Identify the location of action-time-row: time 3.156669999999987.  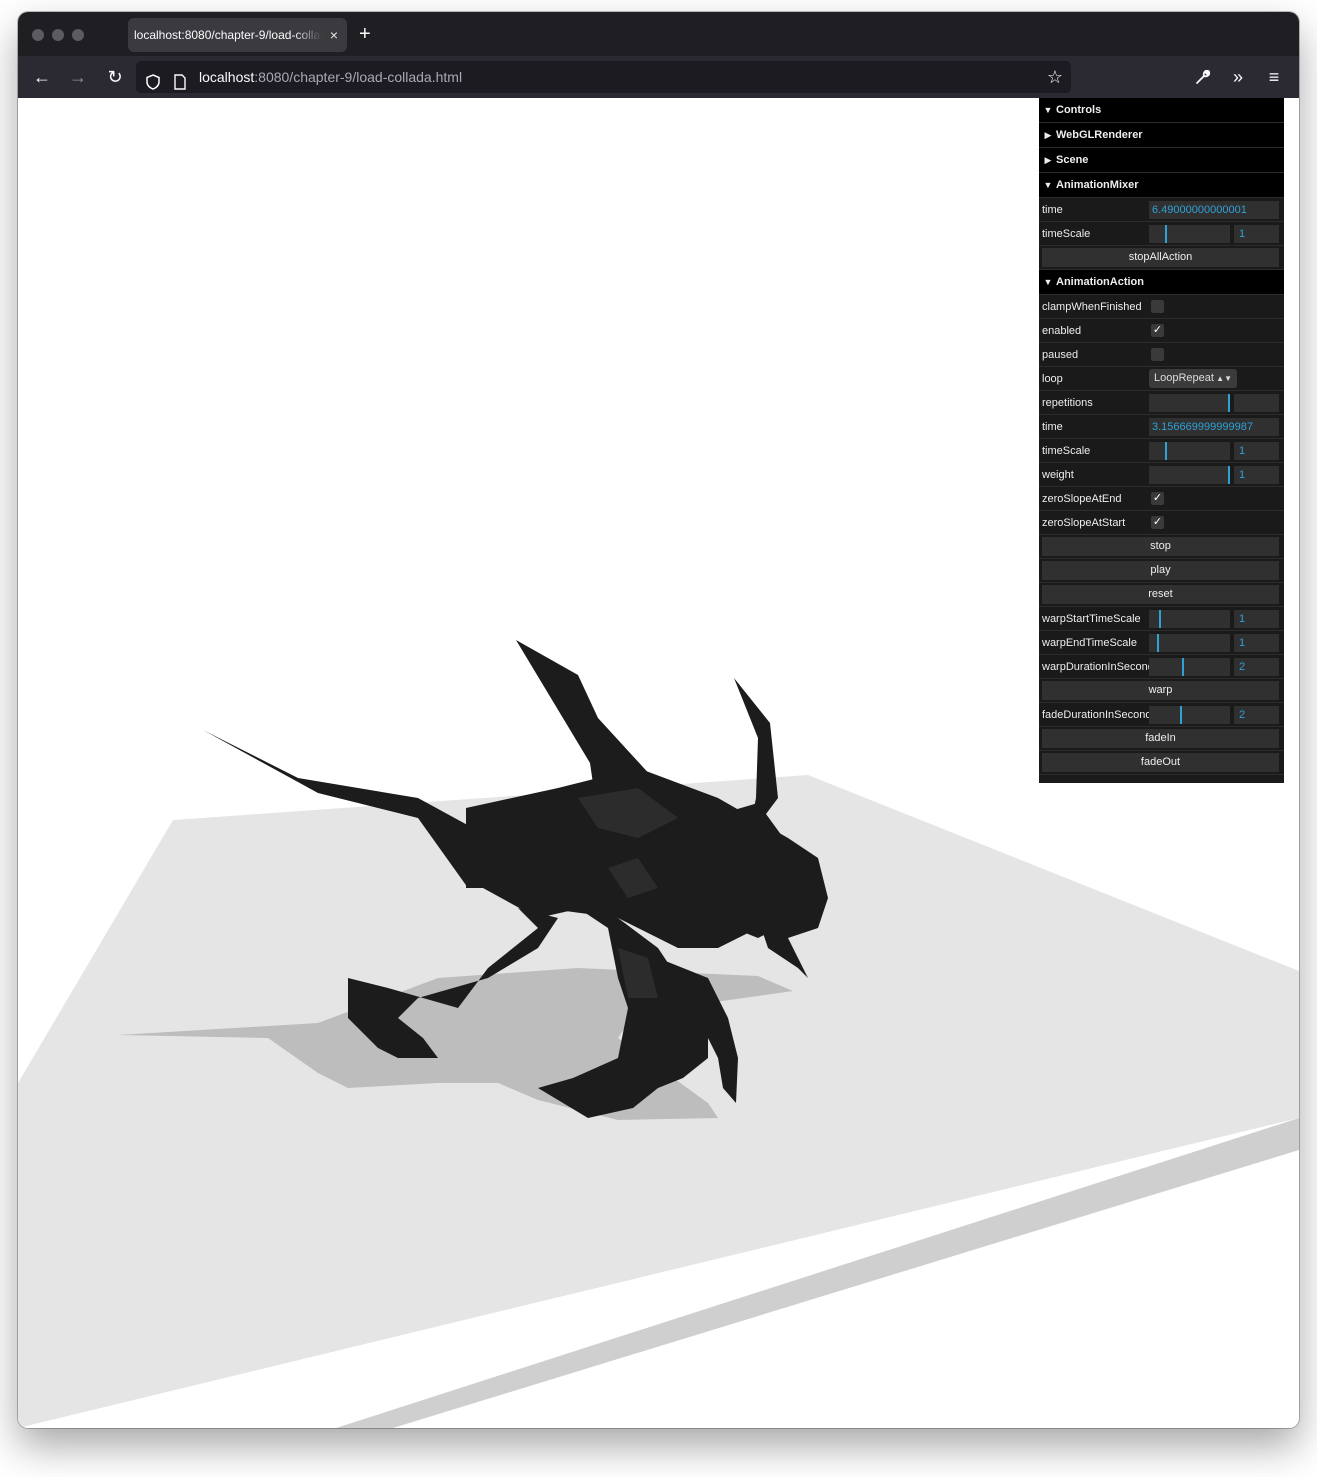
(1161, 427).